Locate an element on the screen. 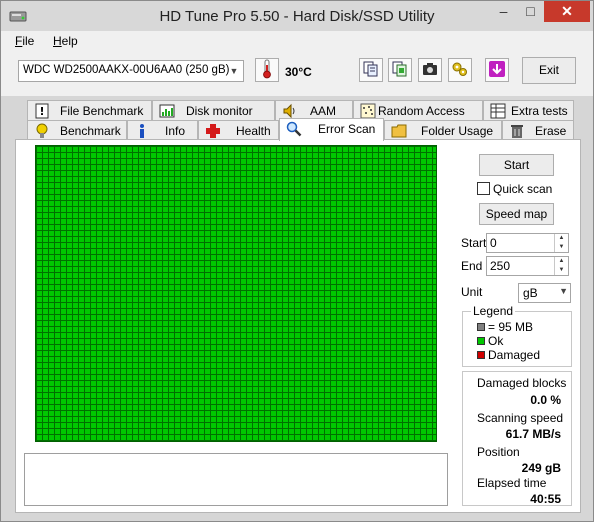  end-field-label: End is located at coordinates (472, 266).